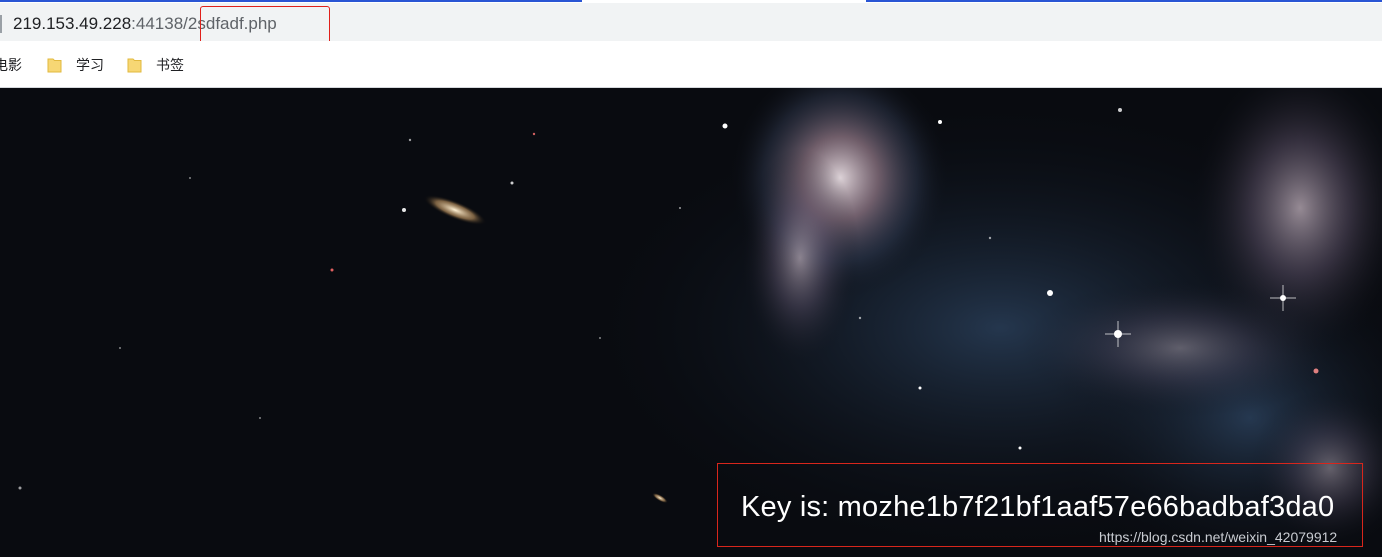  I want to click on tab-accent-right, so click(1124, 1).